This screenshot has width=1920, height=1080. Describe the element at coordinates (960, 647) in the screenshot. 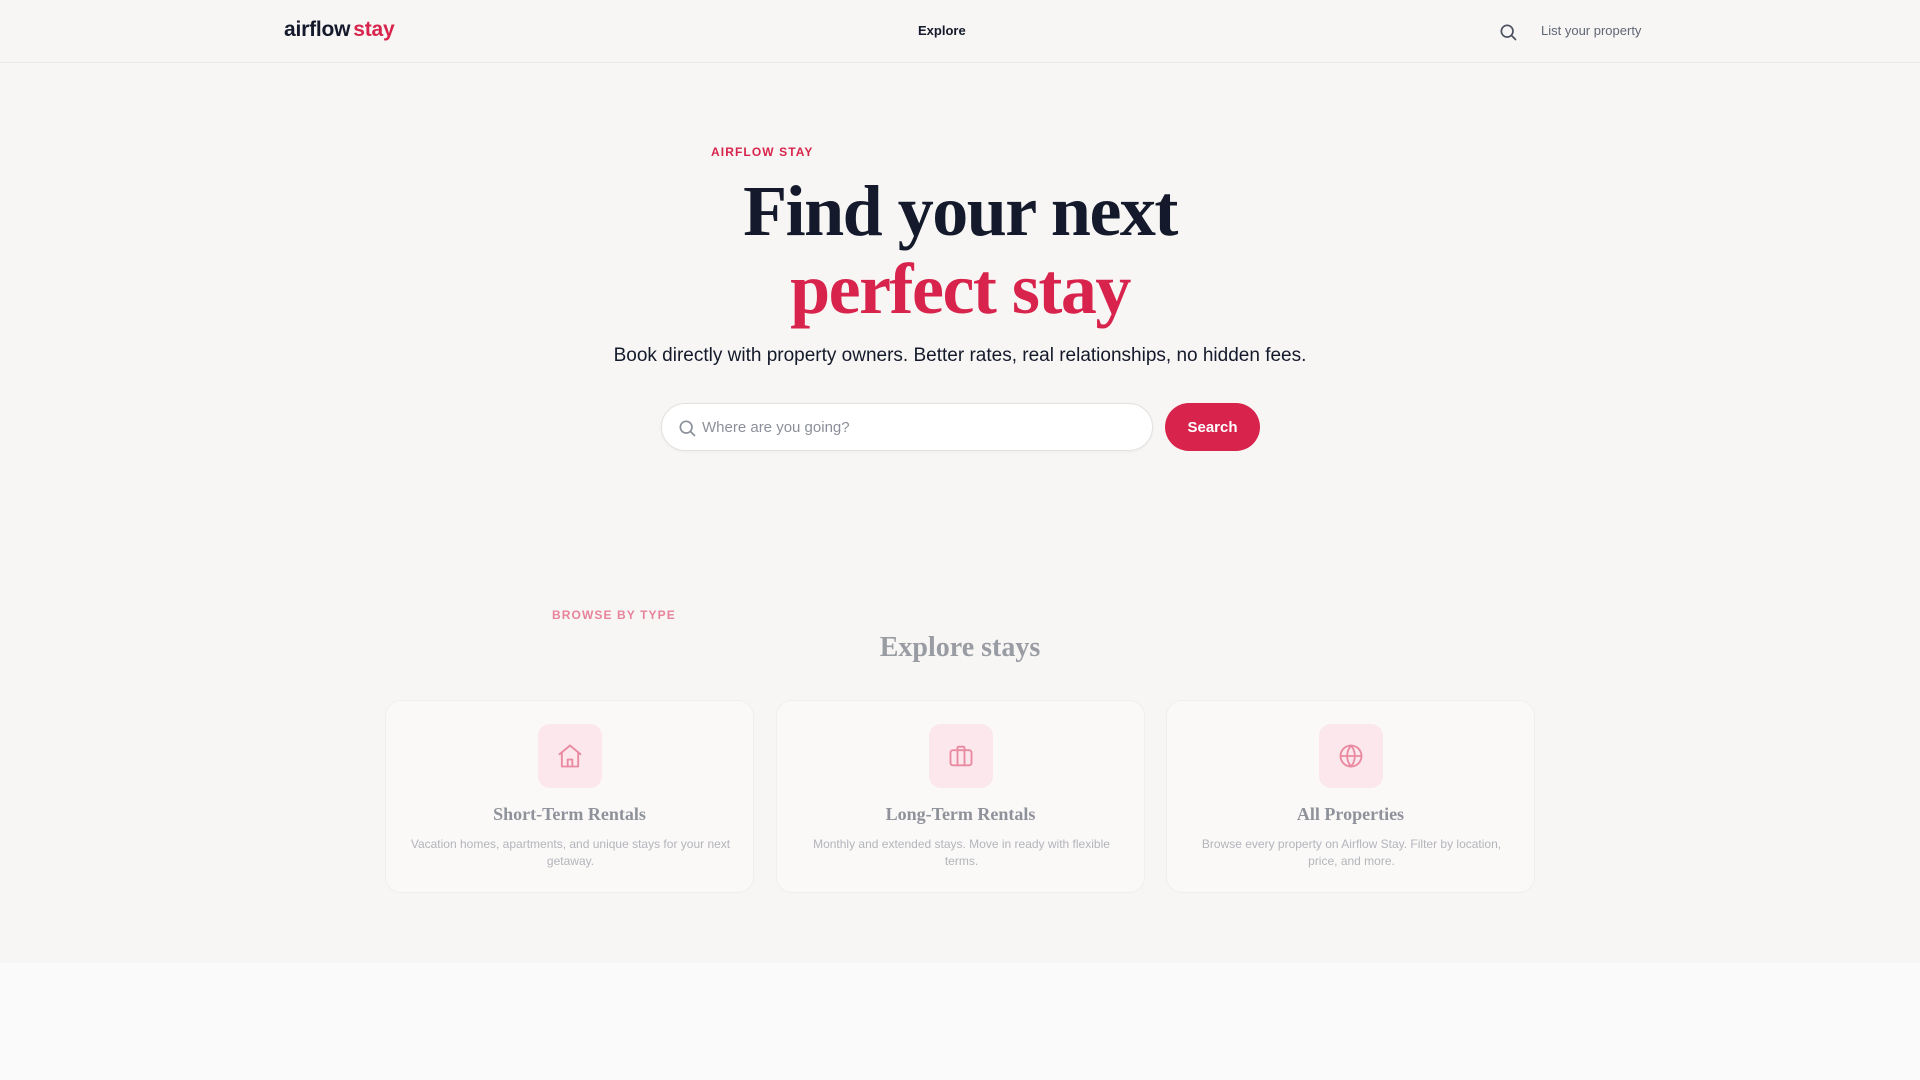

I see `browse-title: Explore stays` at that location.